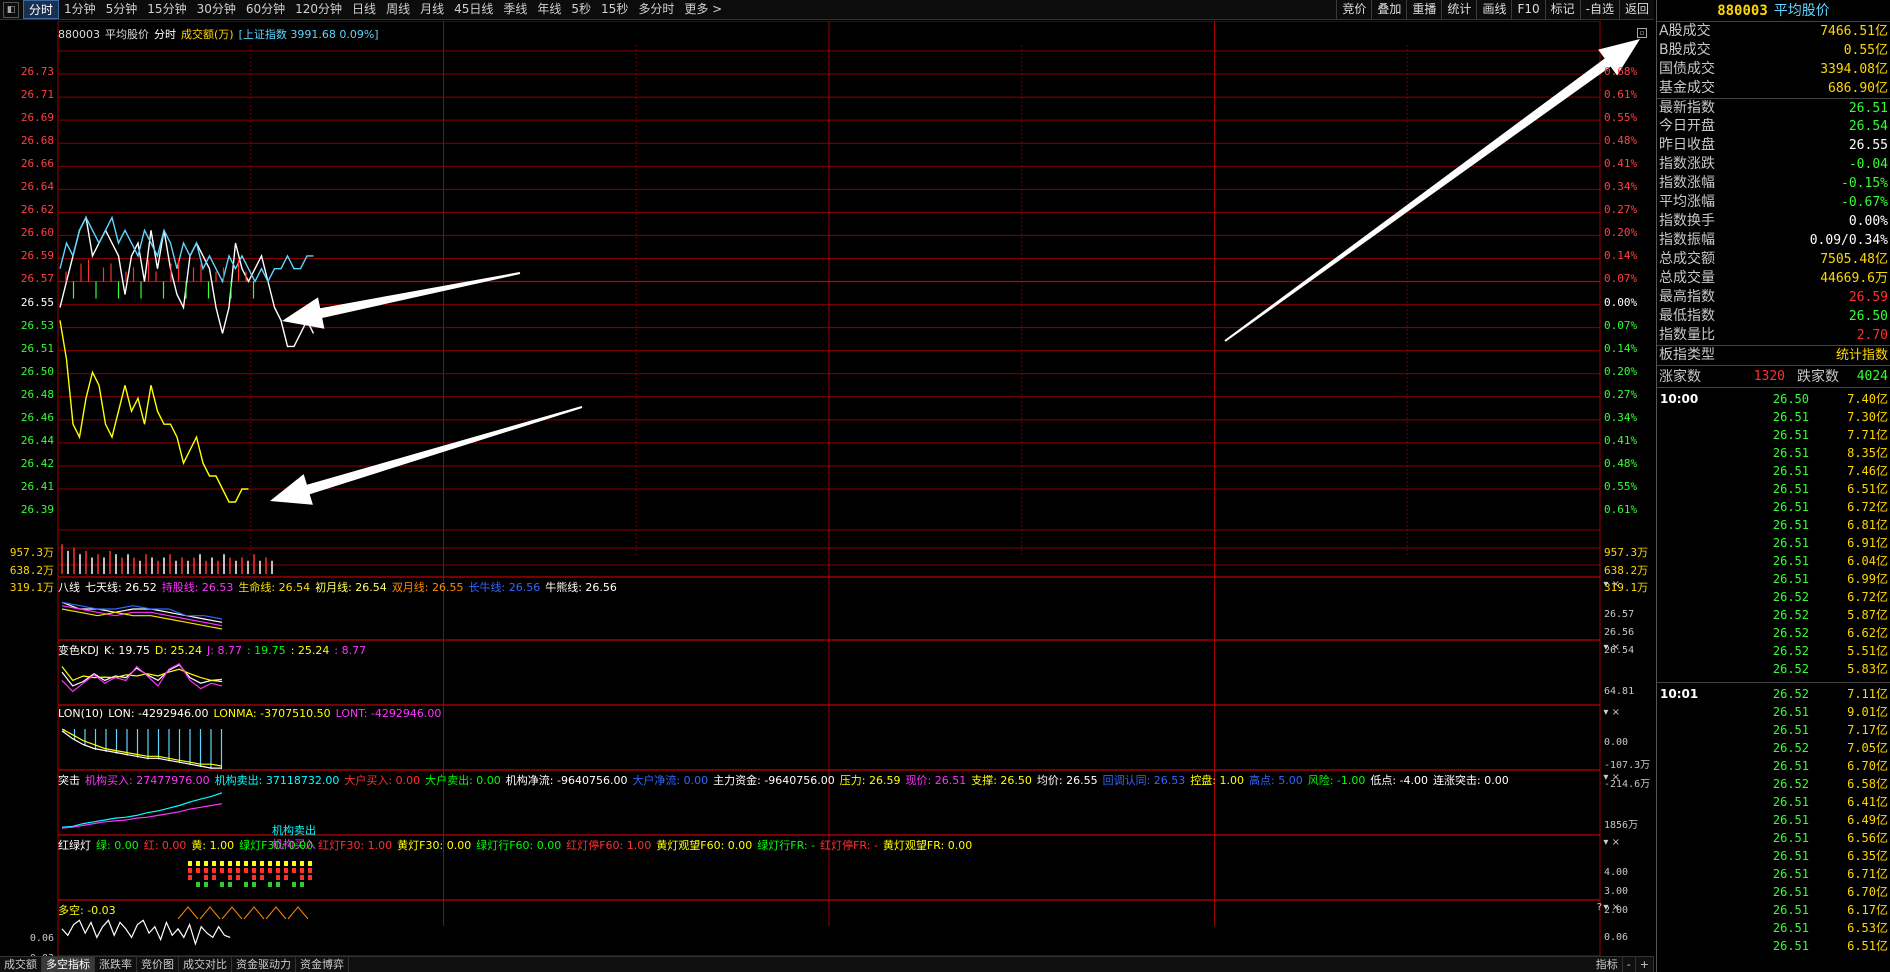  What do you see at coordinates (1867, 802) in the screenshot?
I see `tick-amount: 6.41亿` at bounding box center [1867, 802].